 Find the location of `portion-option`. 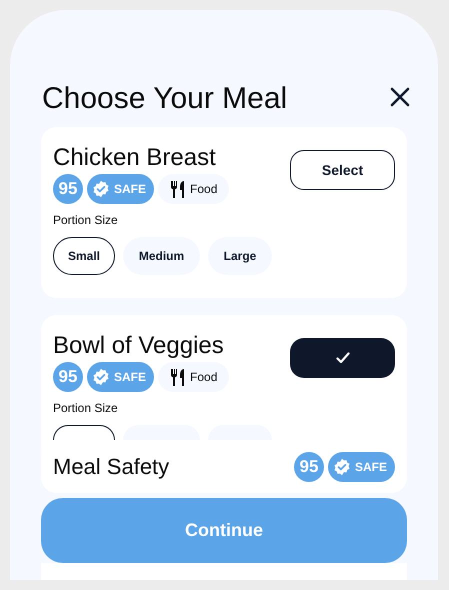

portion-option is located at coordinates (84, 432).